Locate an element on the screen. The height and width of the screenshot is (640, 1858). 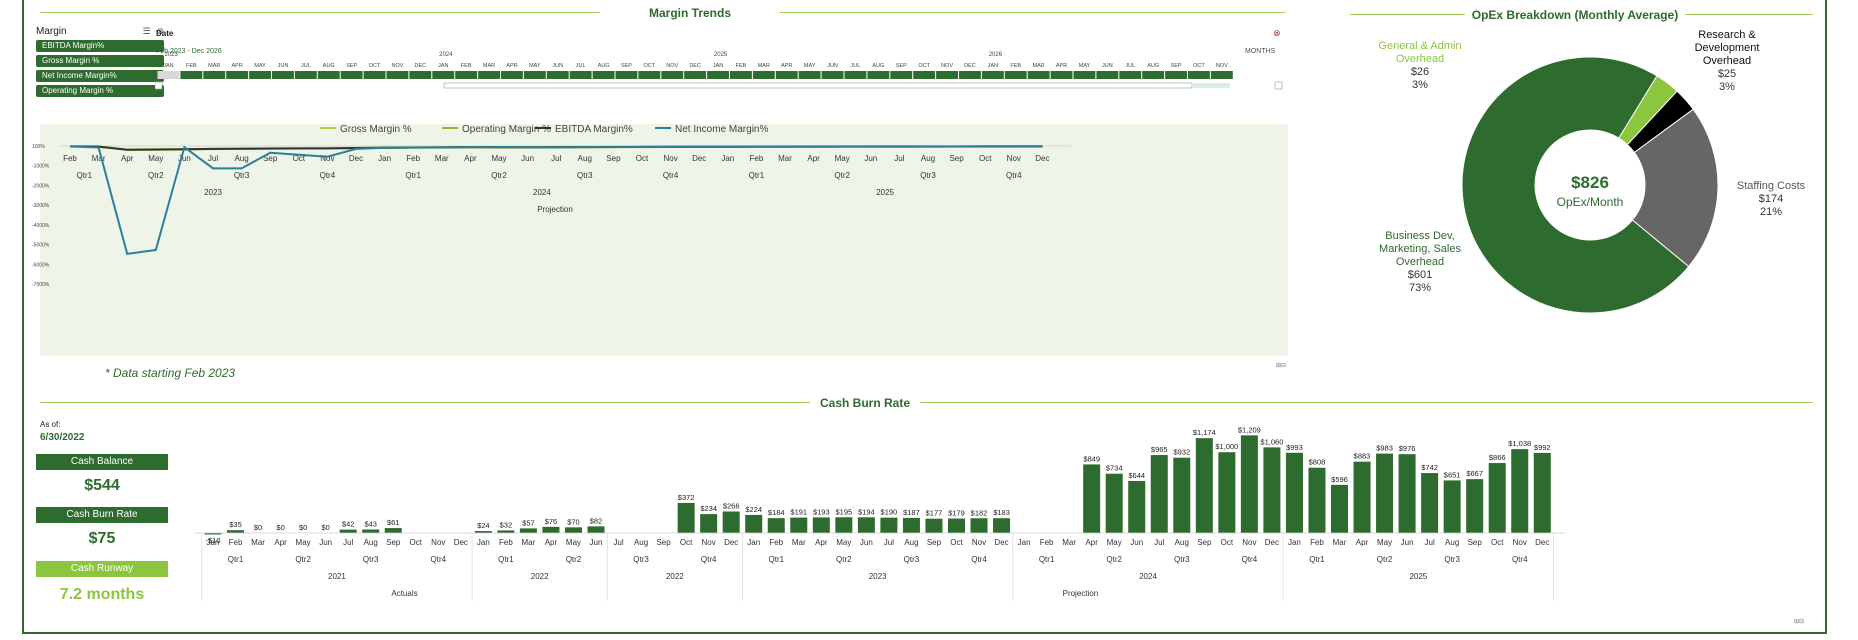
x-month-label: Nov is located at coordinates (1520, 542).